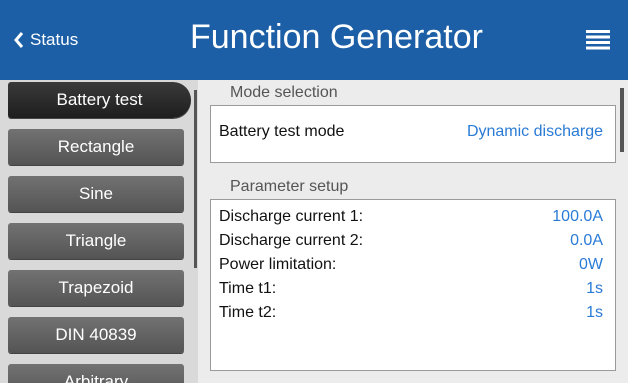 The width and height of the screenshot is (628, 383). I want to click on parameter-setup-heading: Parameter setup, so click(289, 186).